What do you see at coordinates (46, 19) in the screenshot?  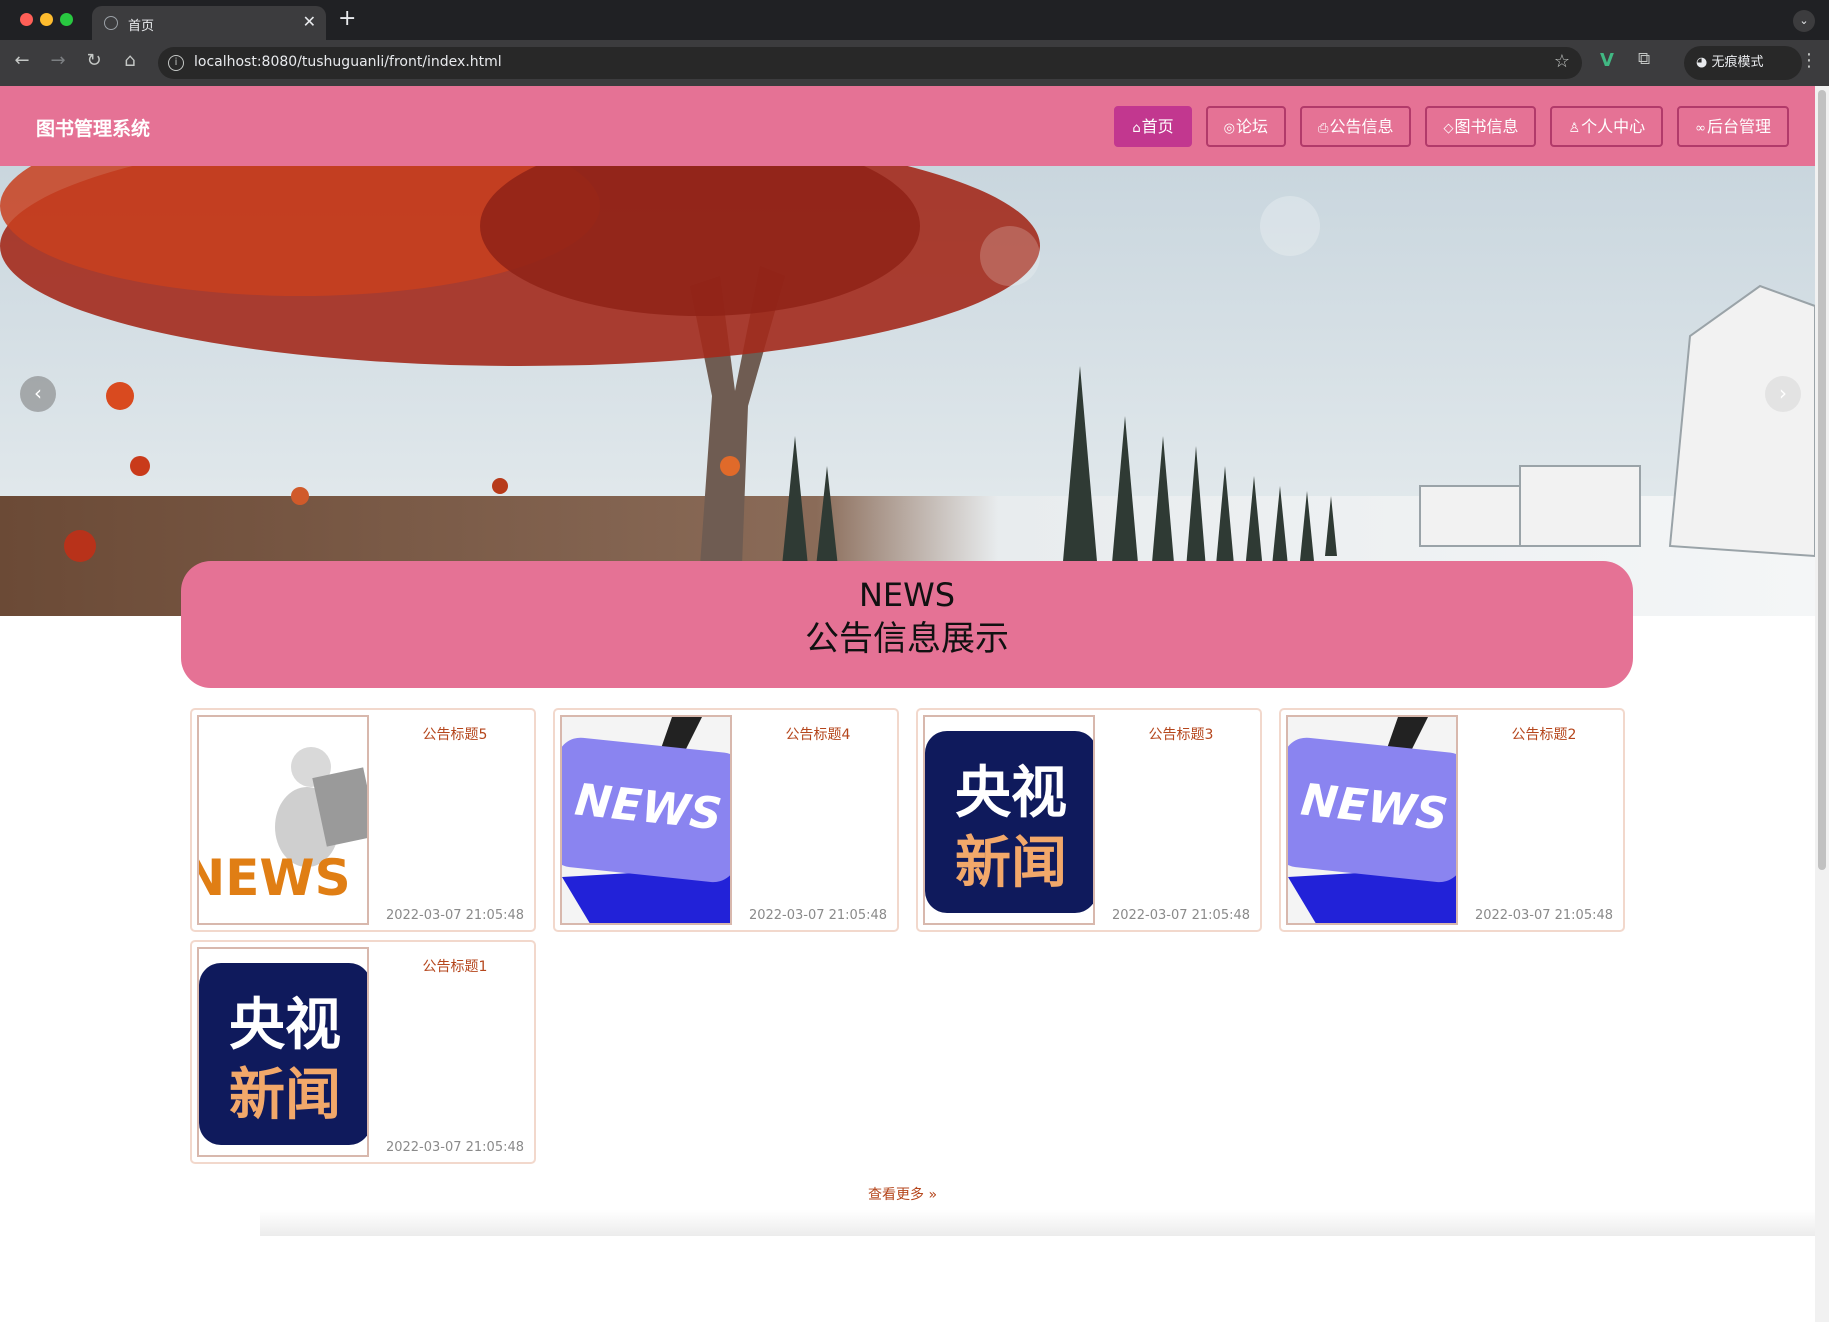 I see `window-minimize-button` at bounding box center [46, 19].